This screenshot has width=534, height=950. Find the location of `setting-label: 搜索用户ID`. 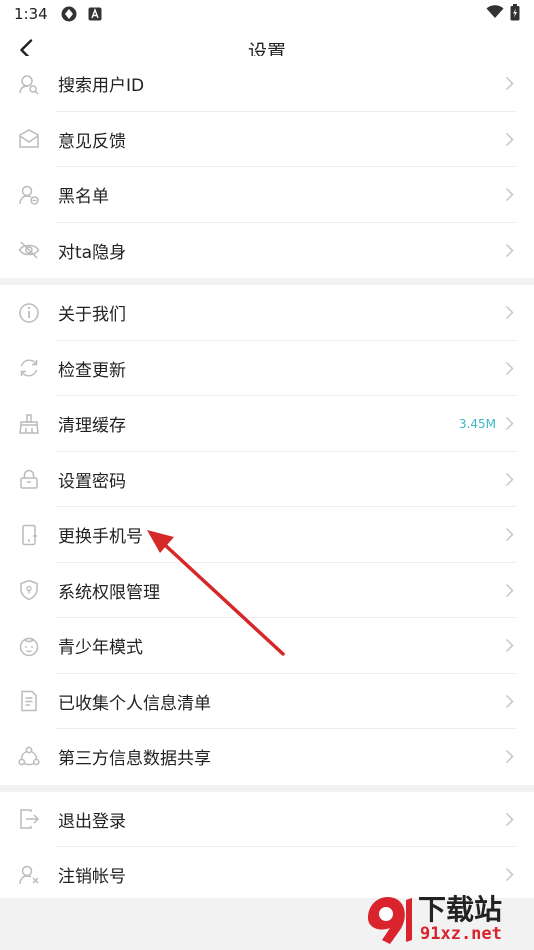

setting-label: 搜索用户ID is located at coordinates (101, 86).